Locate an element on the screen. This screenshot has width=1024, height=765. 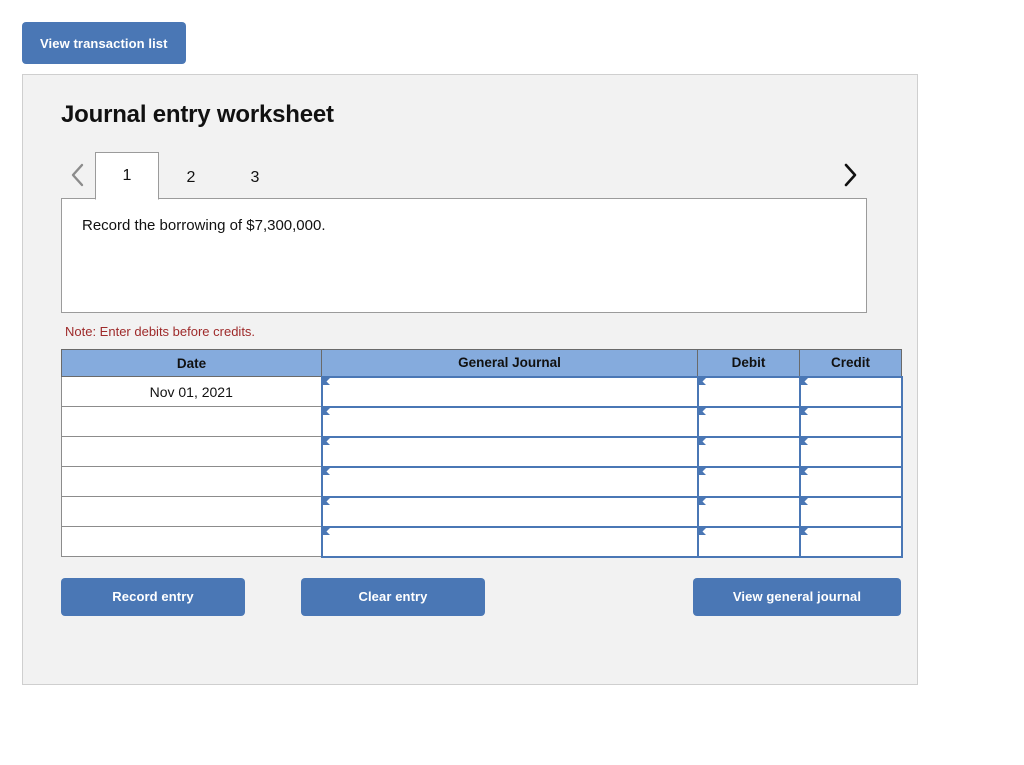
next-entry-button is located at coordinates (850, 175).